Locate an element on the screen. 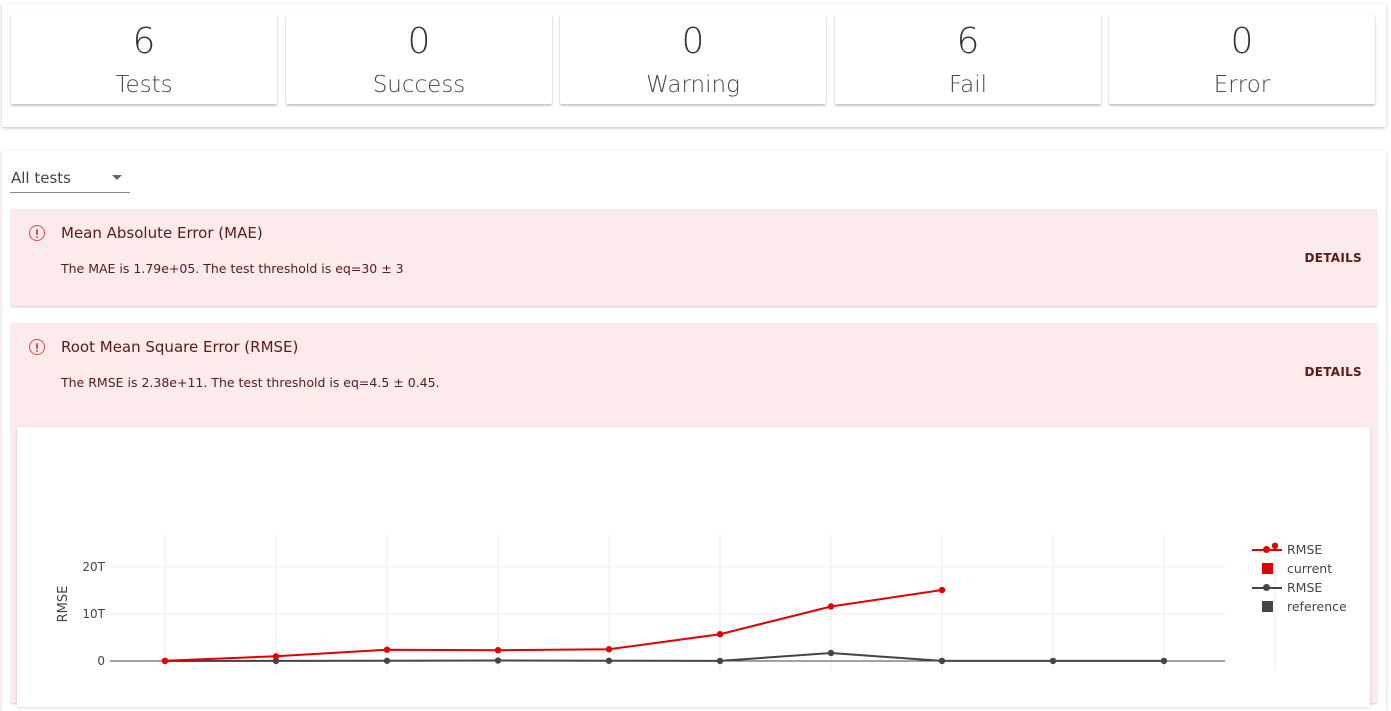 Image resolution: width=1391 pixels, height=711 pixels. legend-item-current: current is located at coordinates (1305, 569).